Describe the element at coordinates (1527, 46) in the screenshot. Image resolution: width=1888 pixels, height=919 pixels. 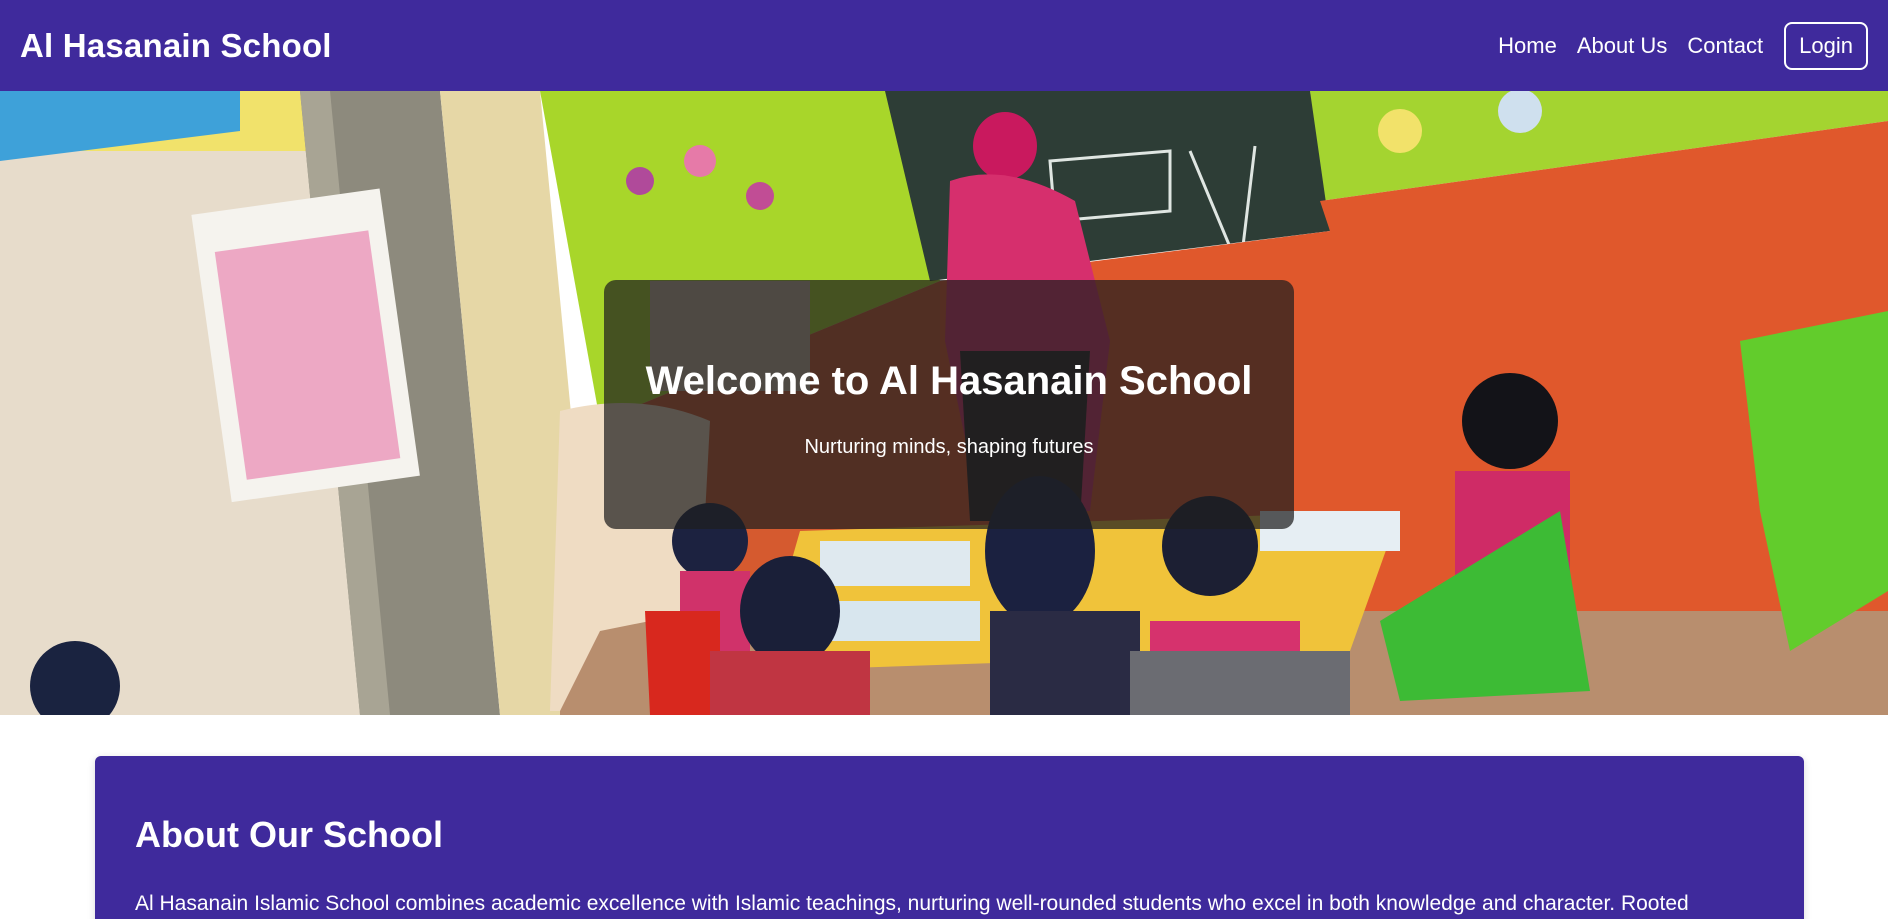
I see `nav-link-home: Home` at that location.